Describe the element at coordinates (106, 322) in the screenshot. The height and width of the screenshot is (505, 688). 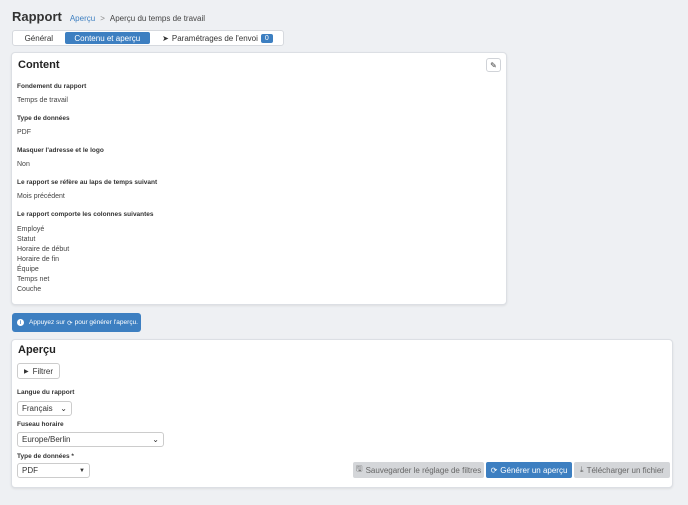
I see `hint-text-after: pour générer l'aperçu.` at that location.